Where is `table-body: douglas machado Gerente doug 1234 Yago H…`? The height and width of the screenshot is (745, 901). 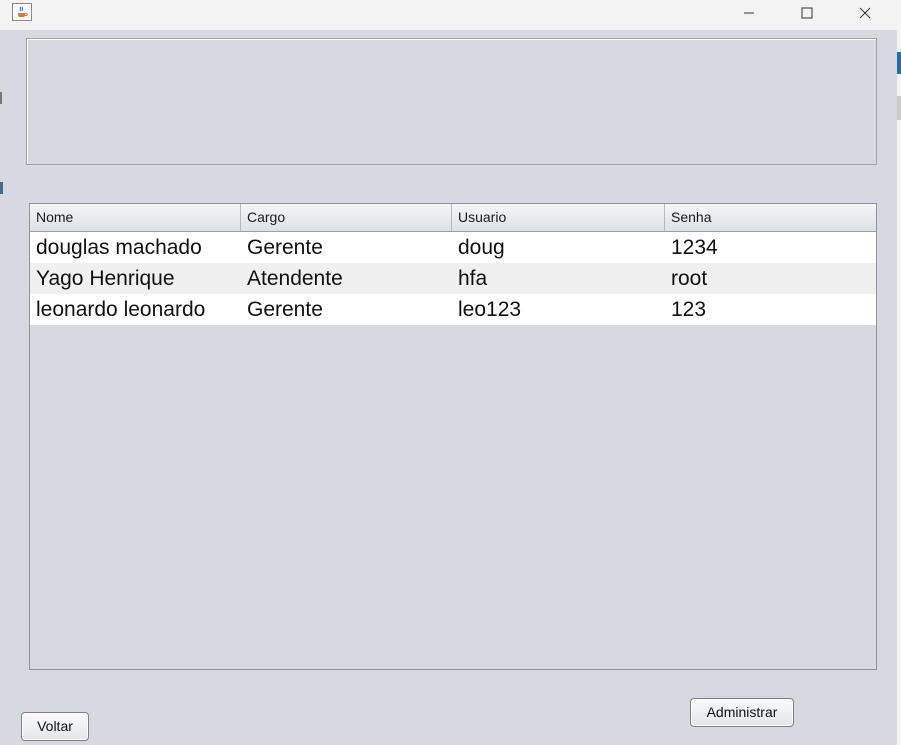
table-body: douglas machado Gerente doug 1234 Yago H… is located at coordinates (453, 278).